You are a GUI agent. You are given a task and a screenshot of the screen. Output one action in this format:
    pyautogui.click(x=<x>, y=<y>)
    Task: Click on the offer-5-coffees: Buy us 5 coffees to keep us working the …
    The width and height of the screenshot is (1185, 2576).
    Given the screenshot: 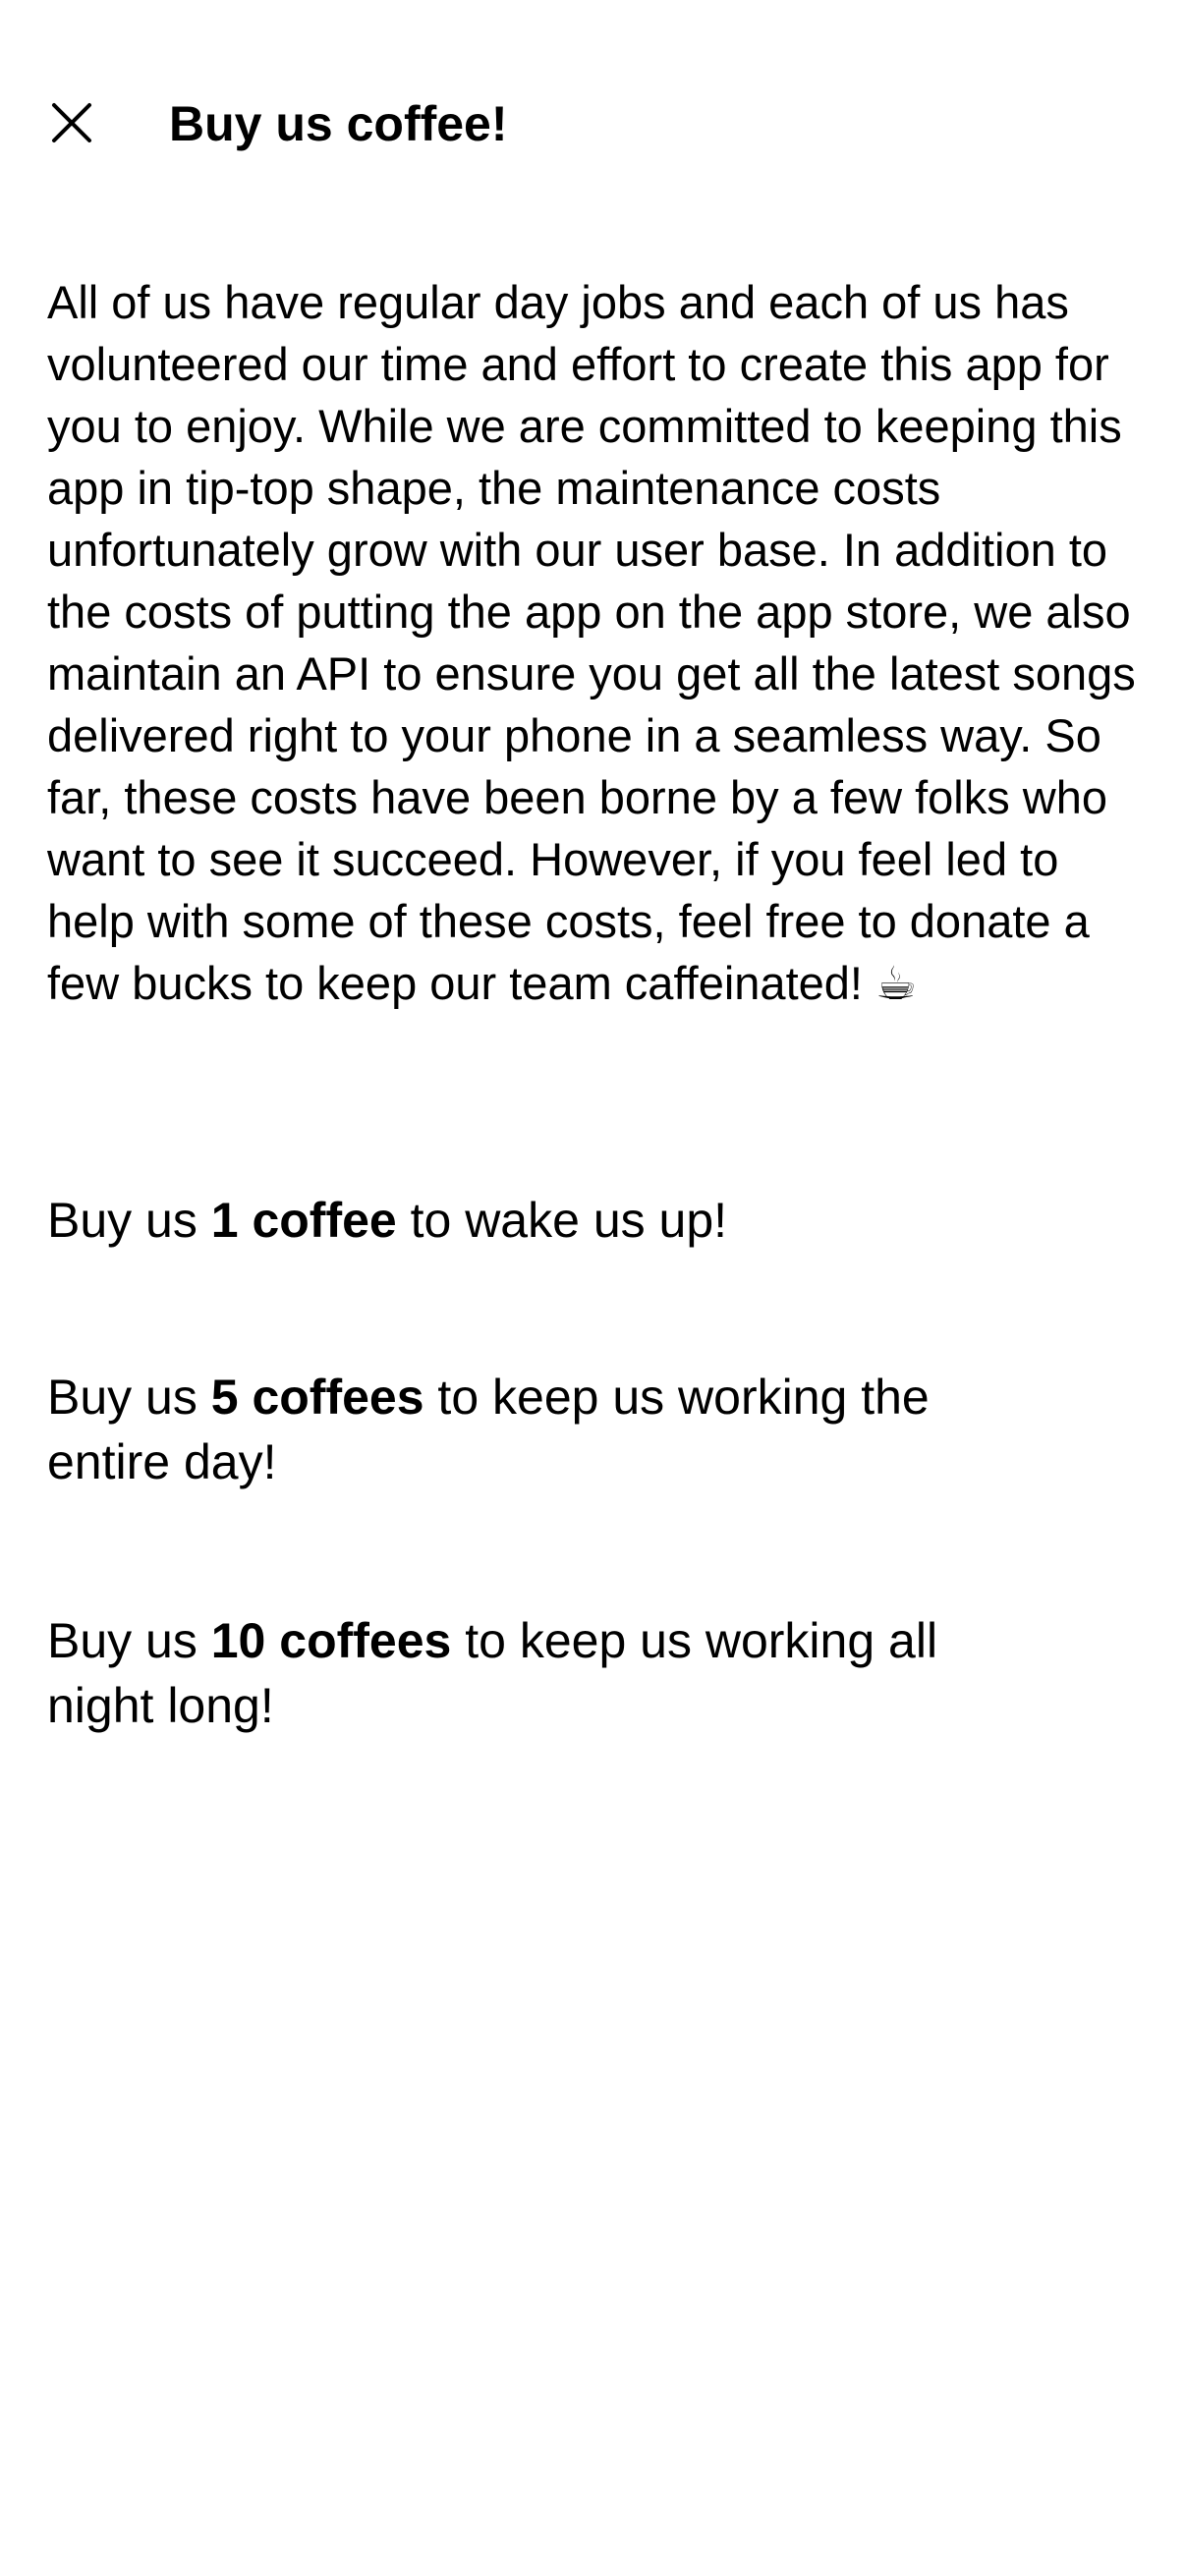 What is the action you would take?
    pyautogui.click(x=519, y=1429)
    